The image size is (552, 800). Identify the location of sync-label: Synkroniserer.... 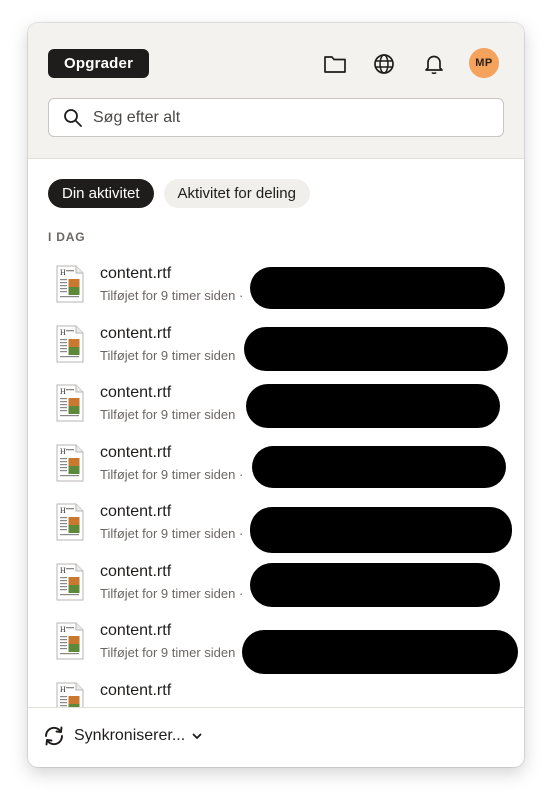
(130, 735).